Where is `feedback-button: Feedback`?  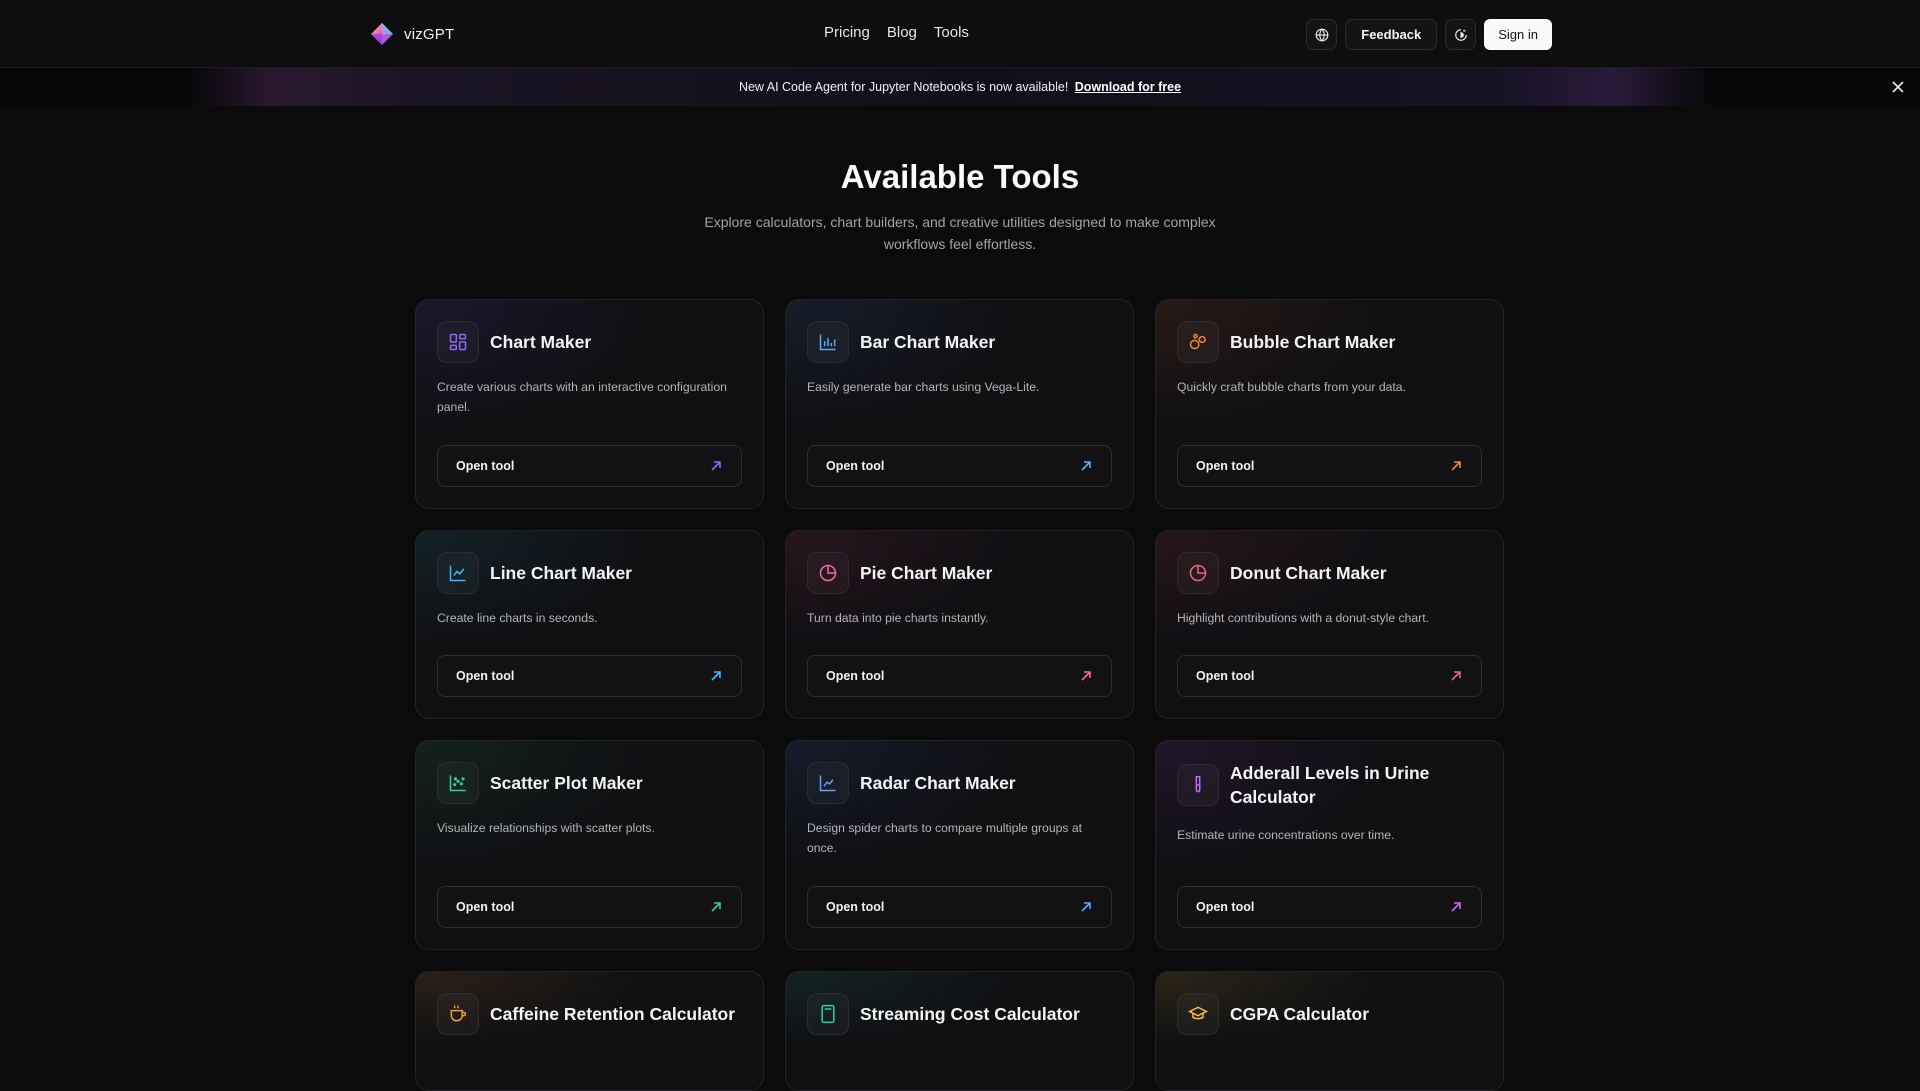 feedback-button: Feedback is located at coordinates (1391, 34).